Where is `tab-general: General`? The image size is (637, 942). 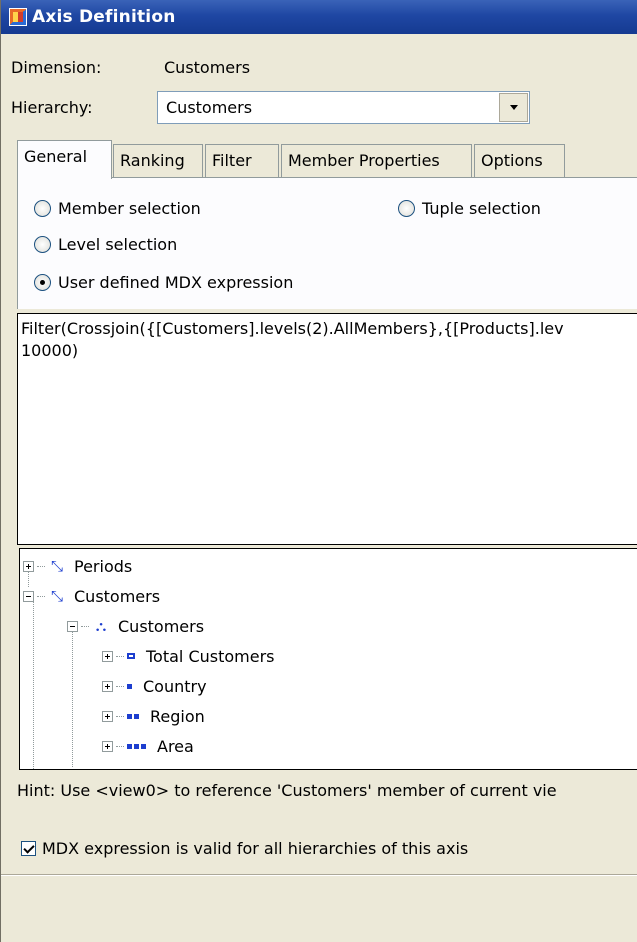
tab-general: General is located at coordinates (64, 159).